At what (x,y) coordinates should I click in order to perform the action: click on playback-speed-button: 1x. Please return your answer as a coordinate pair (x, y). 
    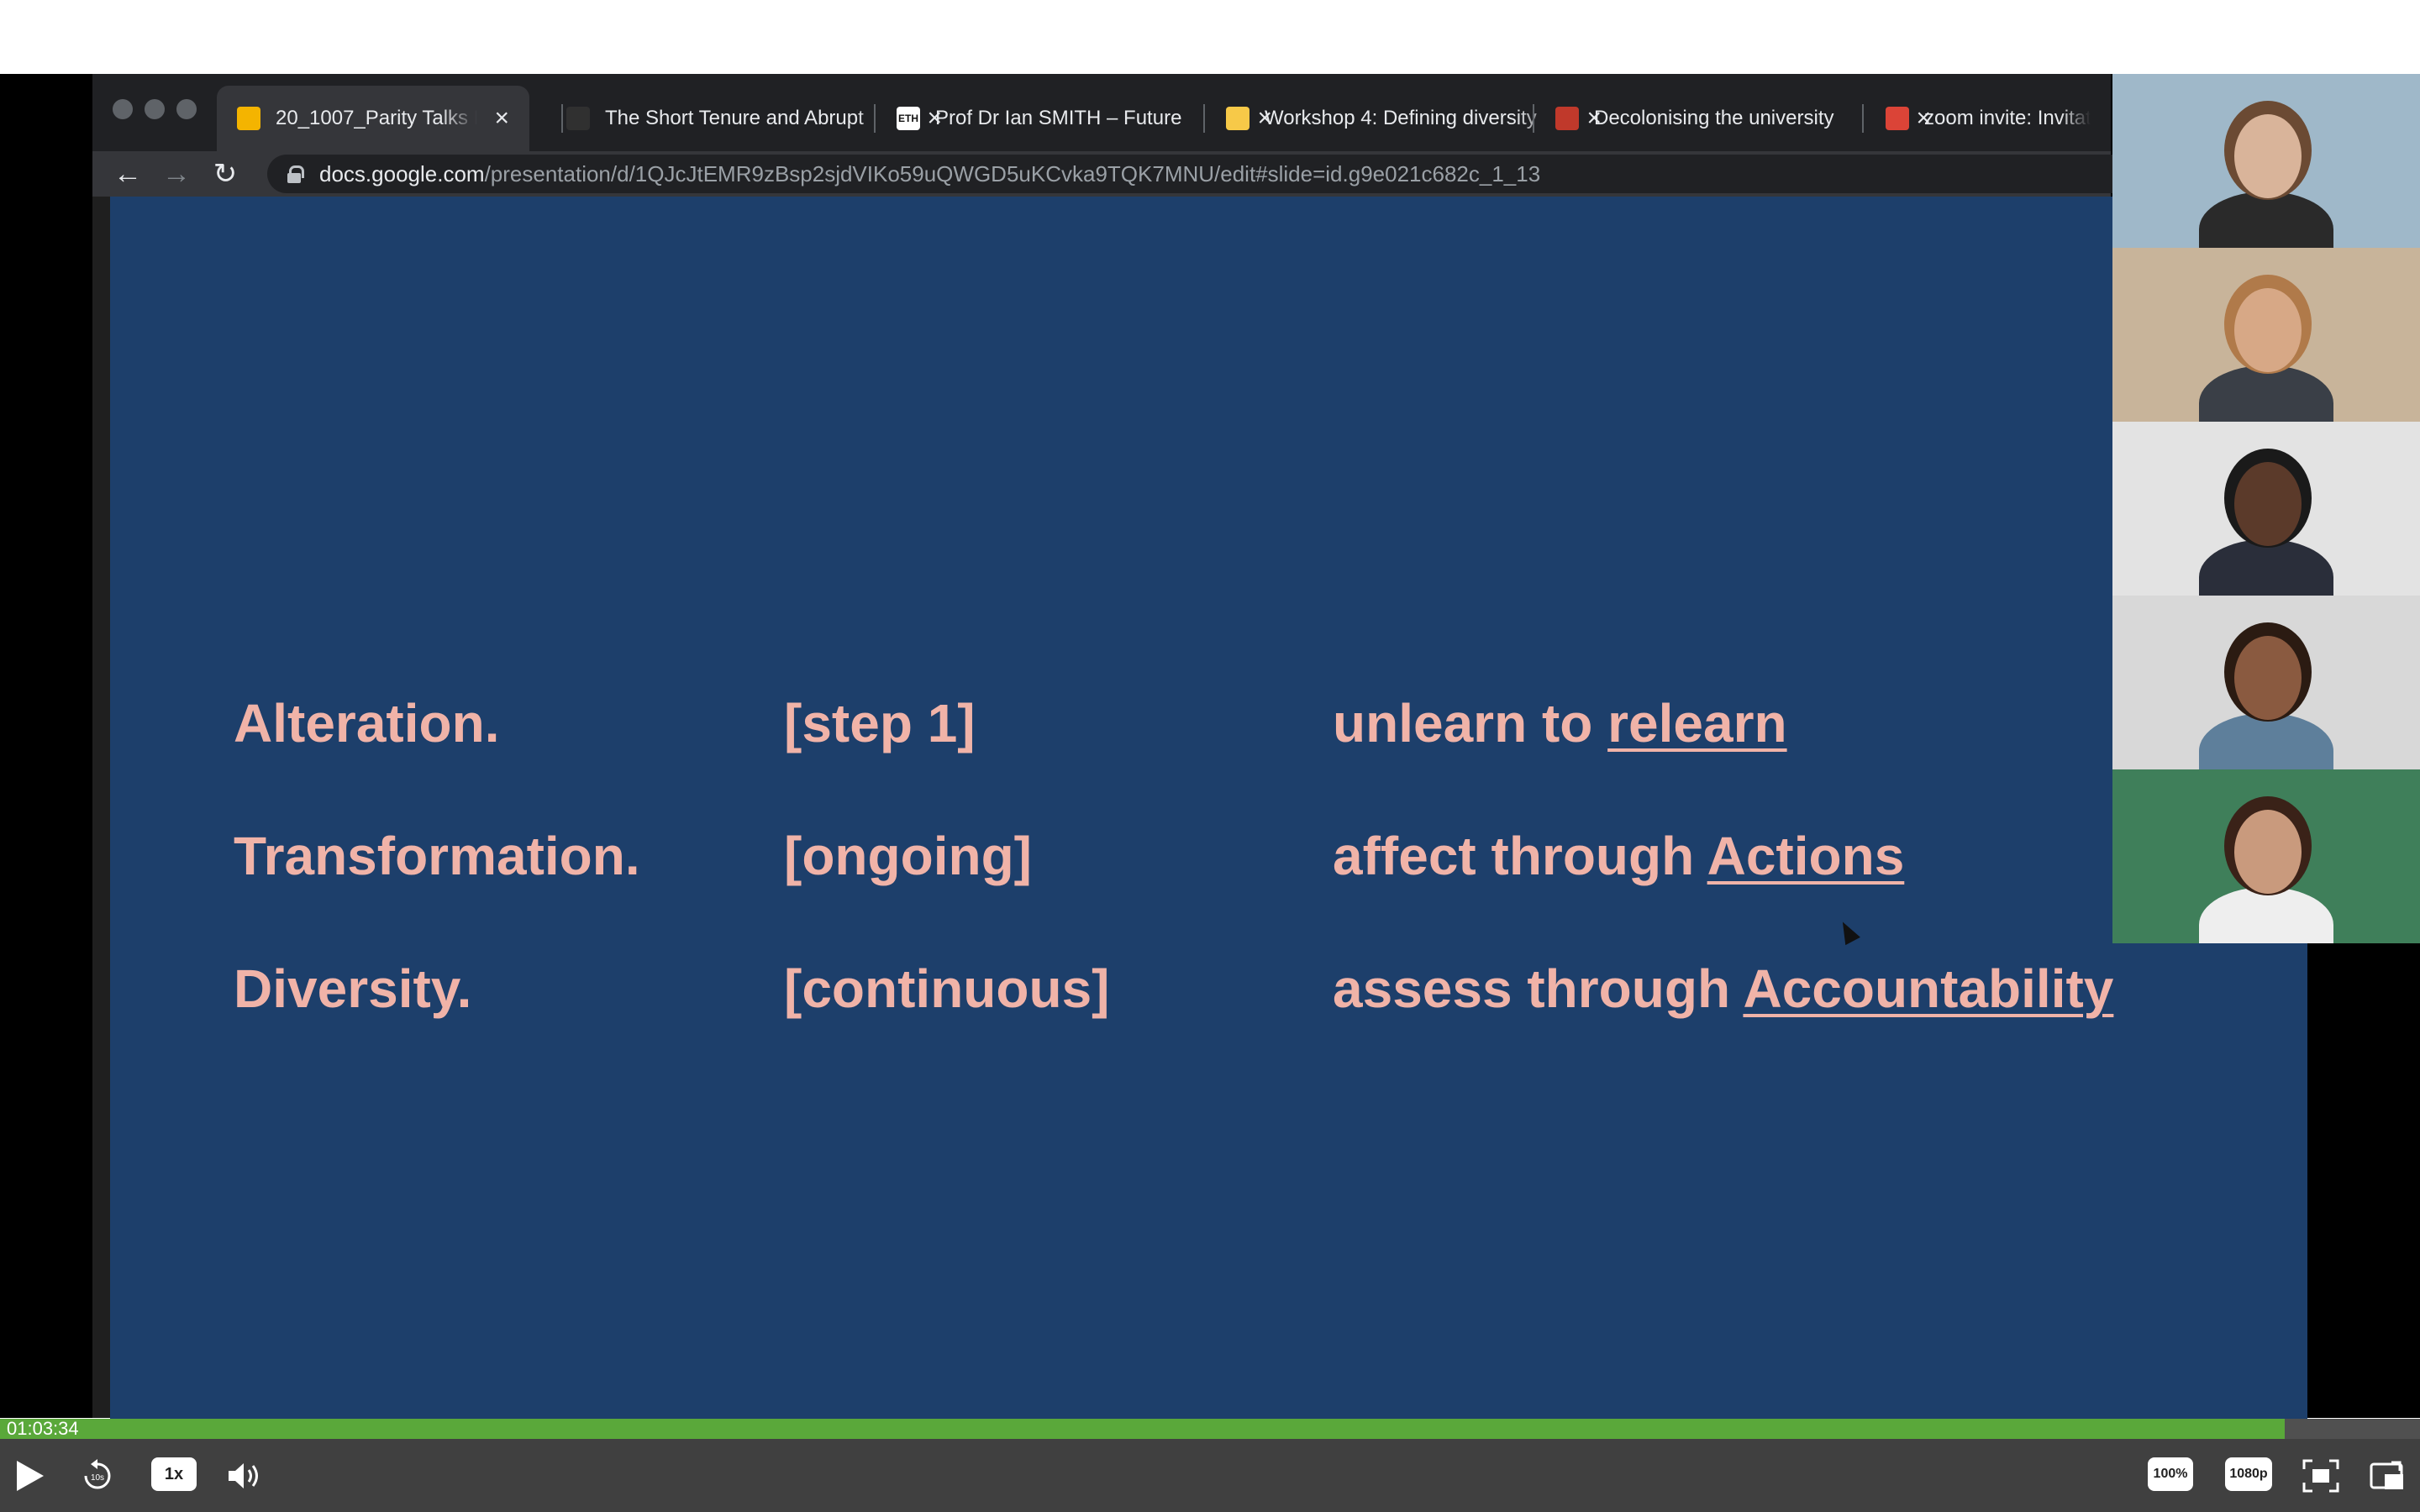
    Looking at the image, I should click on (174, 1474).